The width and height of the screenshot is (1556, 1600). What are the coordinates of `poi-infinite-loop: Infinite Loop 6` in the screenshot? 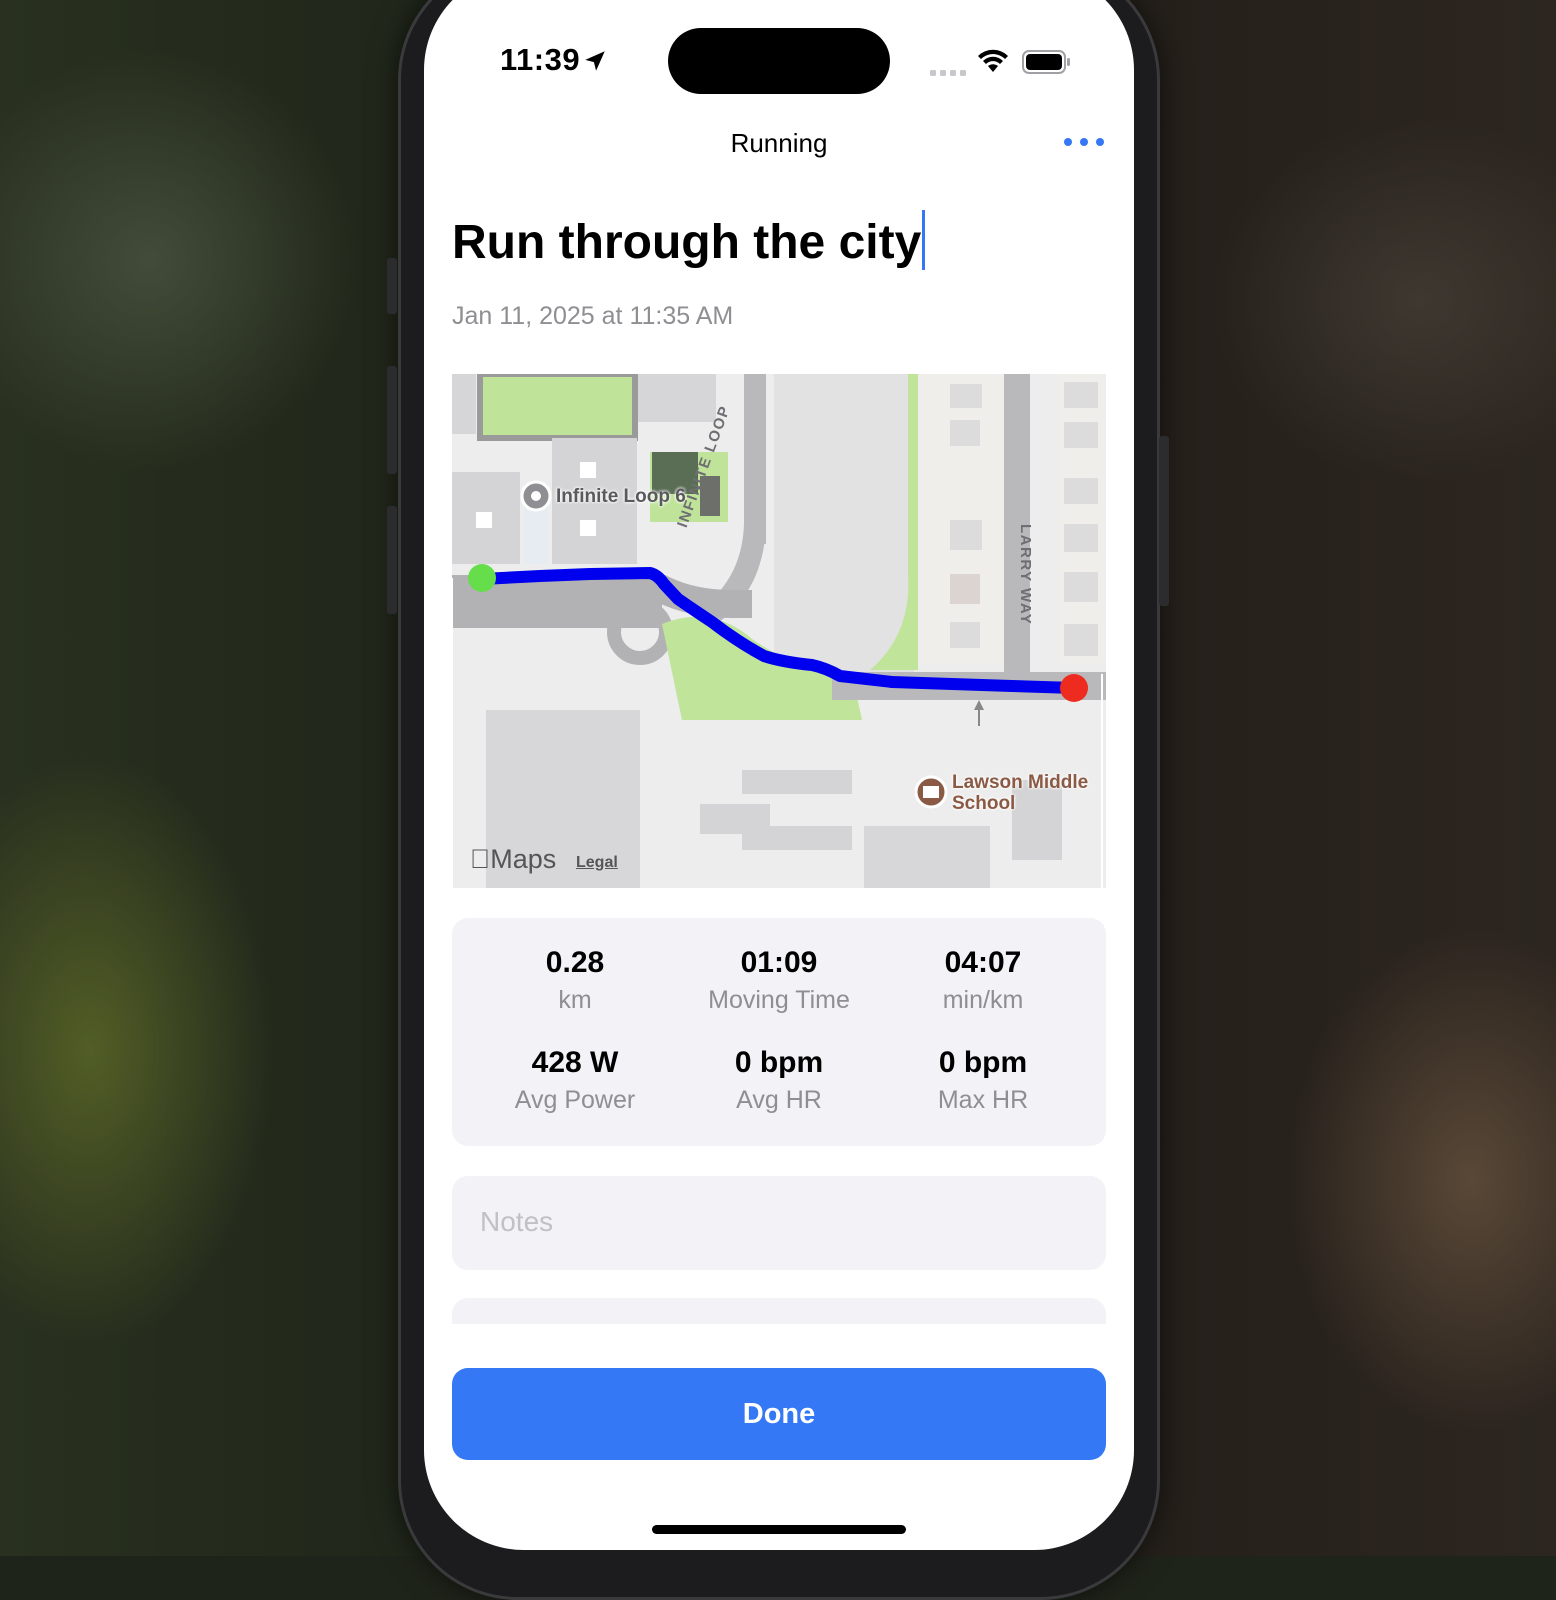 It's located at (621, 497).